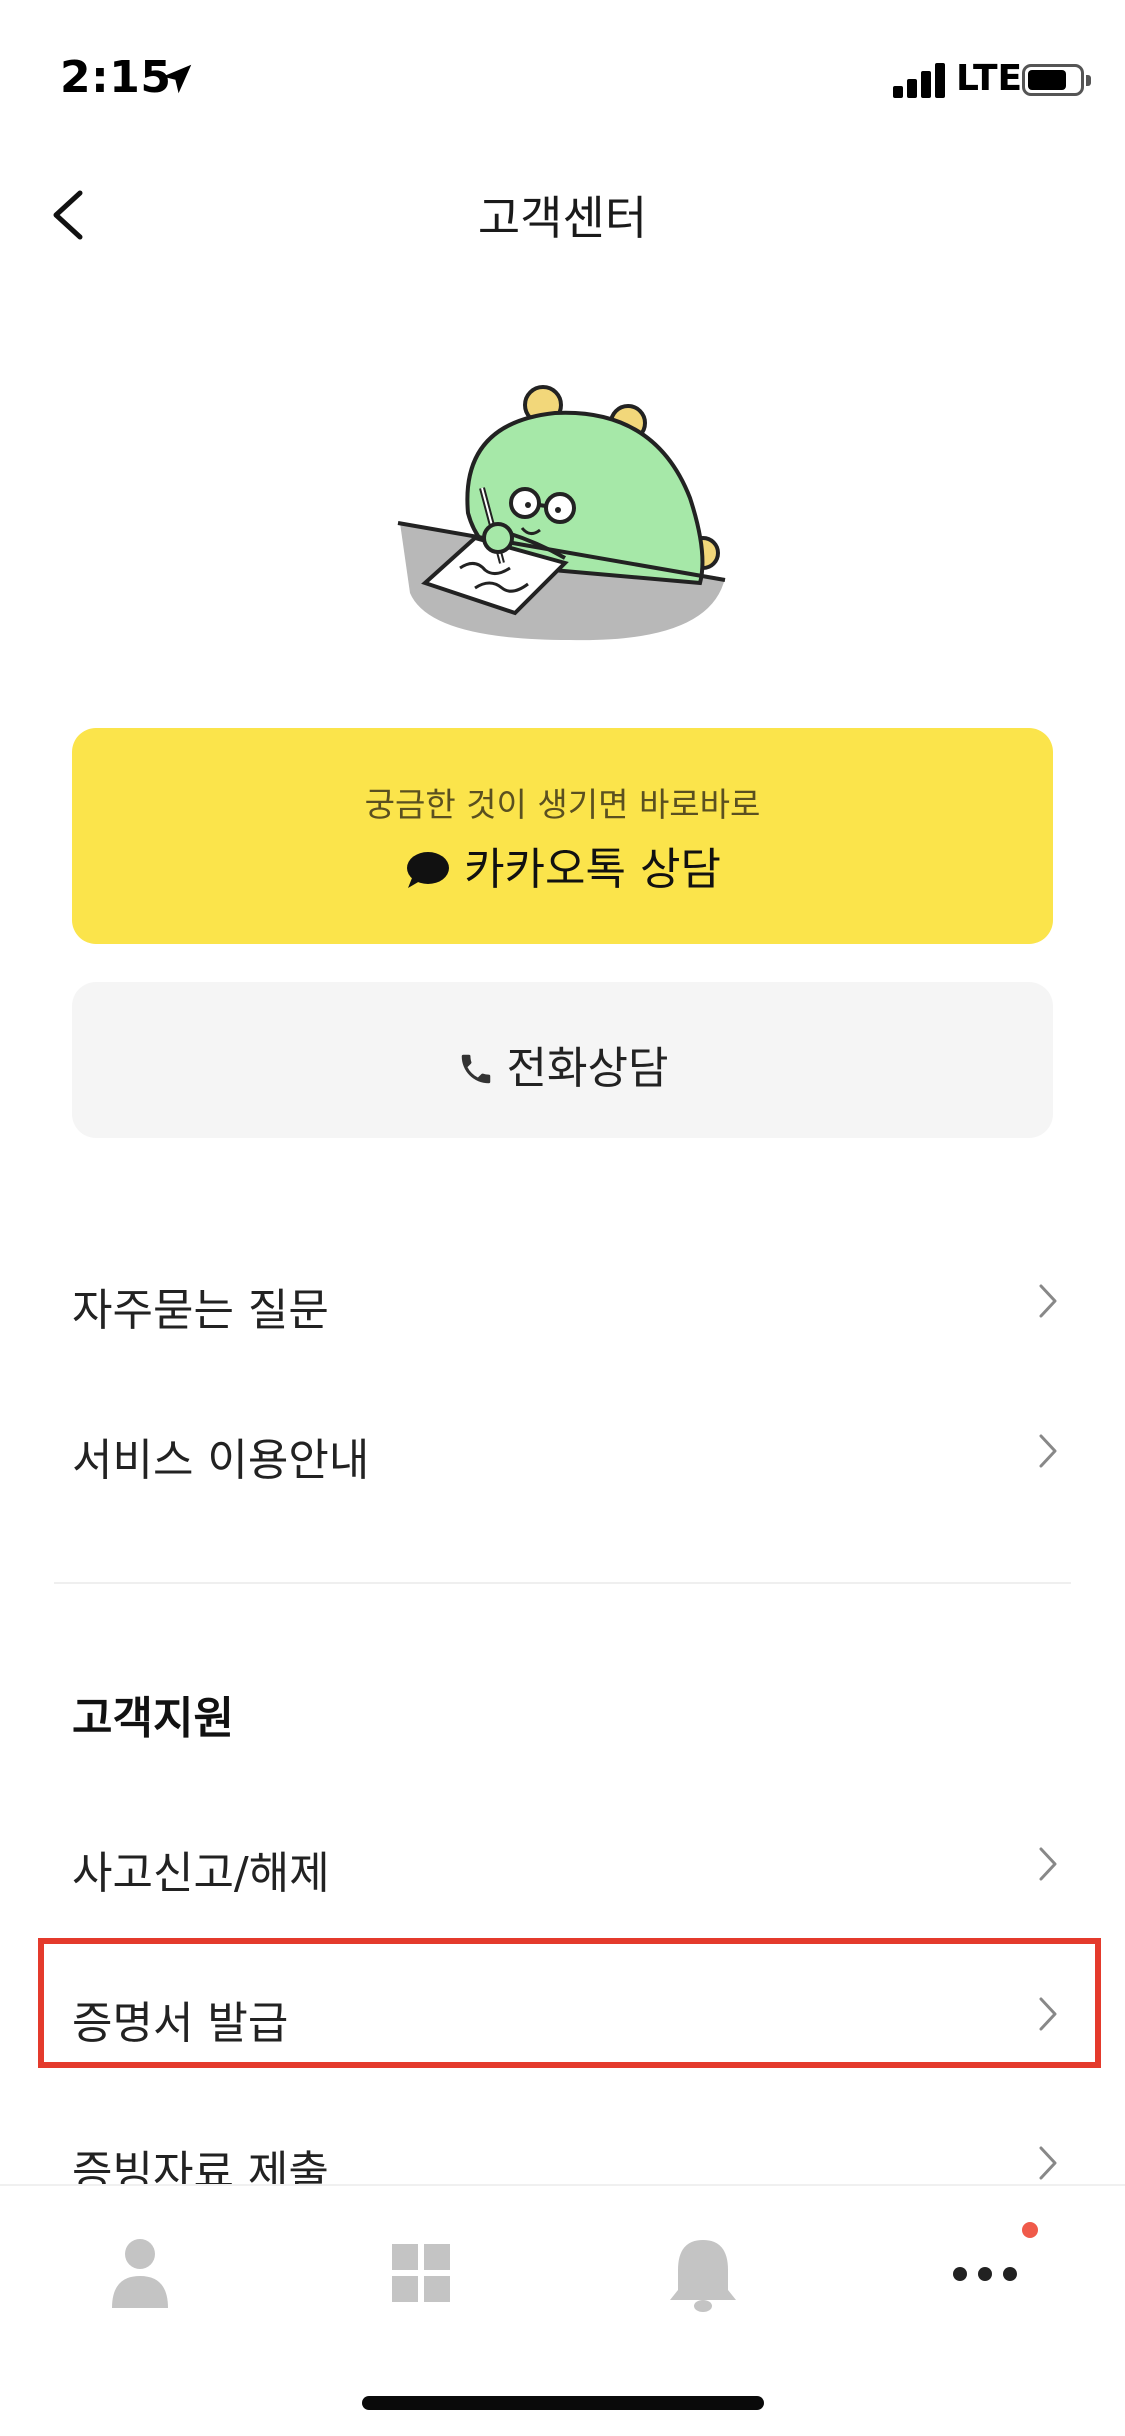  Describe the element at coordinates (475, 1069) in the screenshot. I see `phone-icon` at that location.